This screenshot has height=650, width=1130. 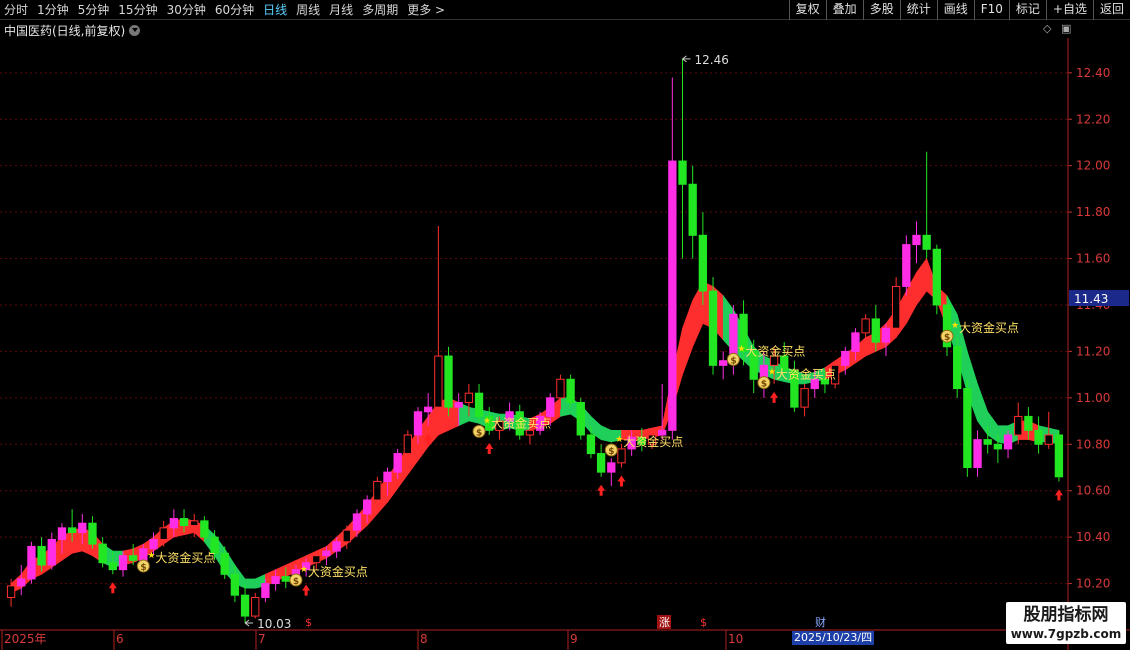 What do you see at coordinates (341, 10) in the screenshot?
I see `period-tab-8: 月线` at bounding box center [341, 10].